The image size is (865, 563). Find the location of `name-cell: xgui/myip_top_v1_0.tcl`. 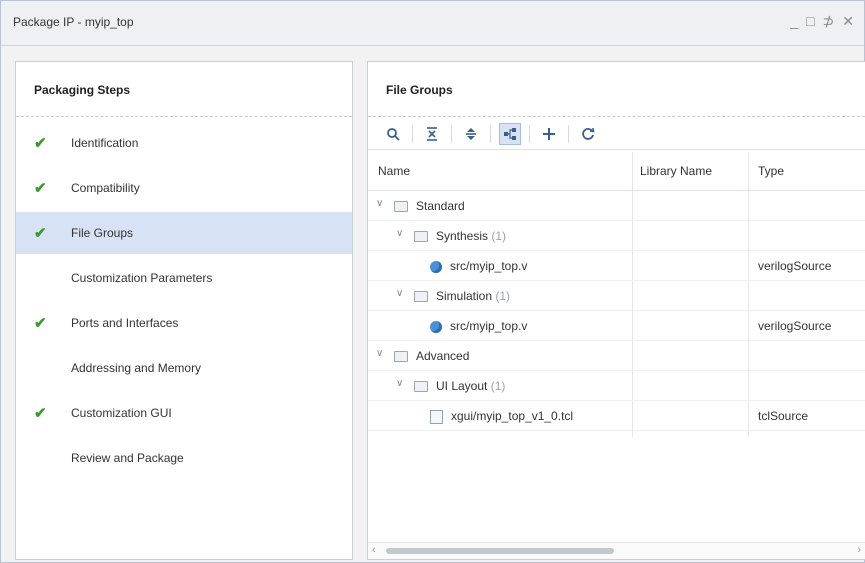

name-cell: xgui/myip_top_v1_0.tcl is located at coordinates (501, 416).